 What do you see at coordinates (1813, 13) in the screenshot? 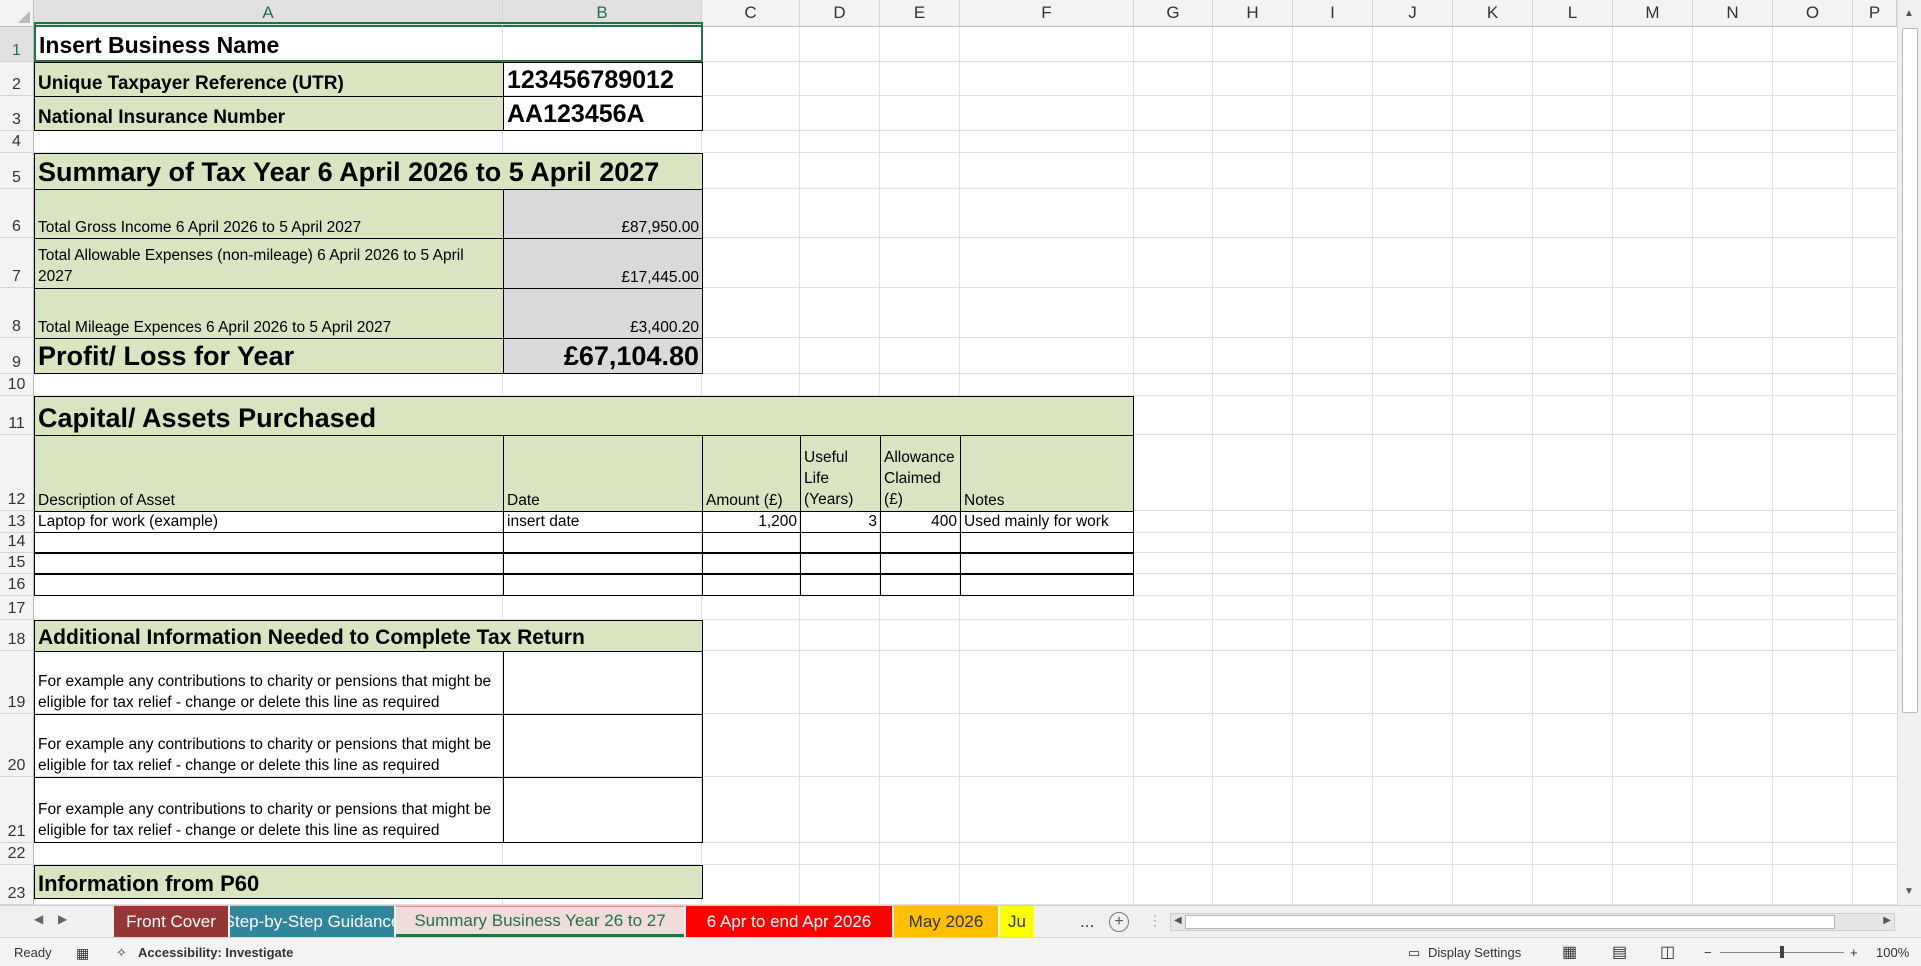
I see `column-header: O` at bounding box center [1813, 13].